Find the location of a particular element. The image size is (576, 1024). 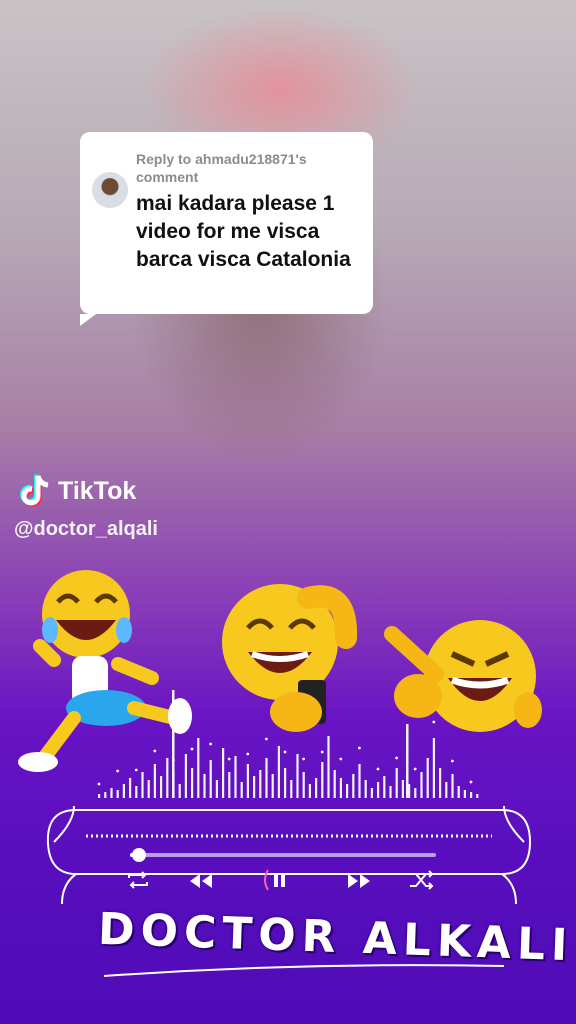

rewind-icon is located at coordinates (201, 881).